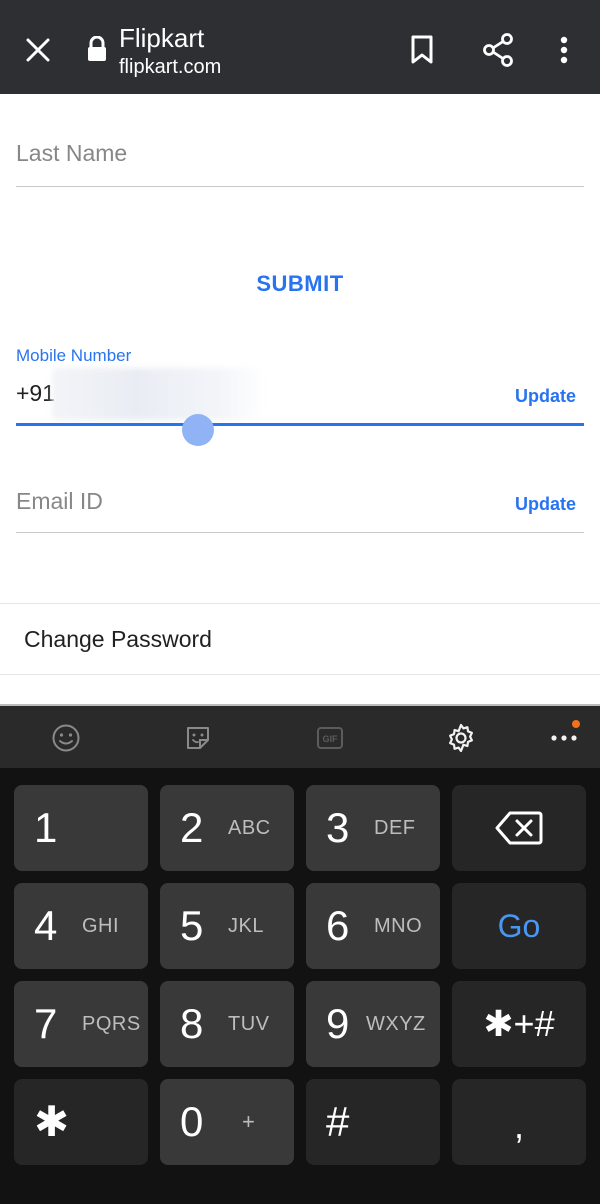 This screenshot has height=1204, width=600. Describe the element at coordinates (576, 724) in the screenshot. I see `notification-dot` at that location.